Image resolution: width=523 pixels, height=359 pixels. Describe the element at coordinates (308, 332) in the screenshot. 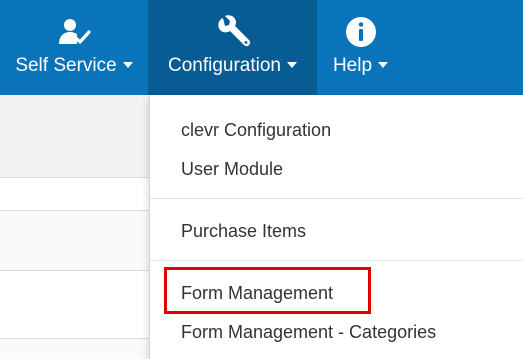

I see `menu-item-form-management-categories: Form Management - Categories` at that location.